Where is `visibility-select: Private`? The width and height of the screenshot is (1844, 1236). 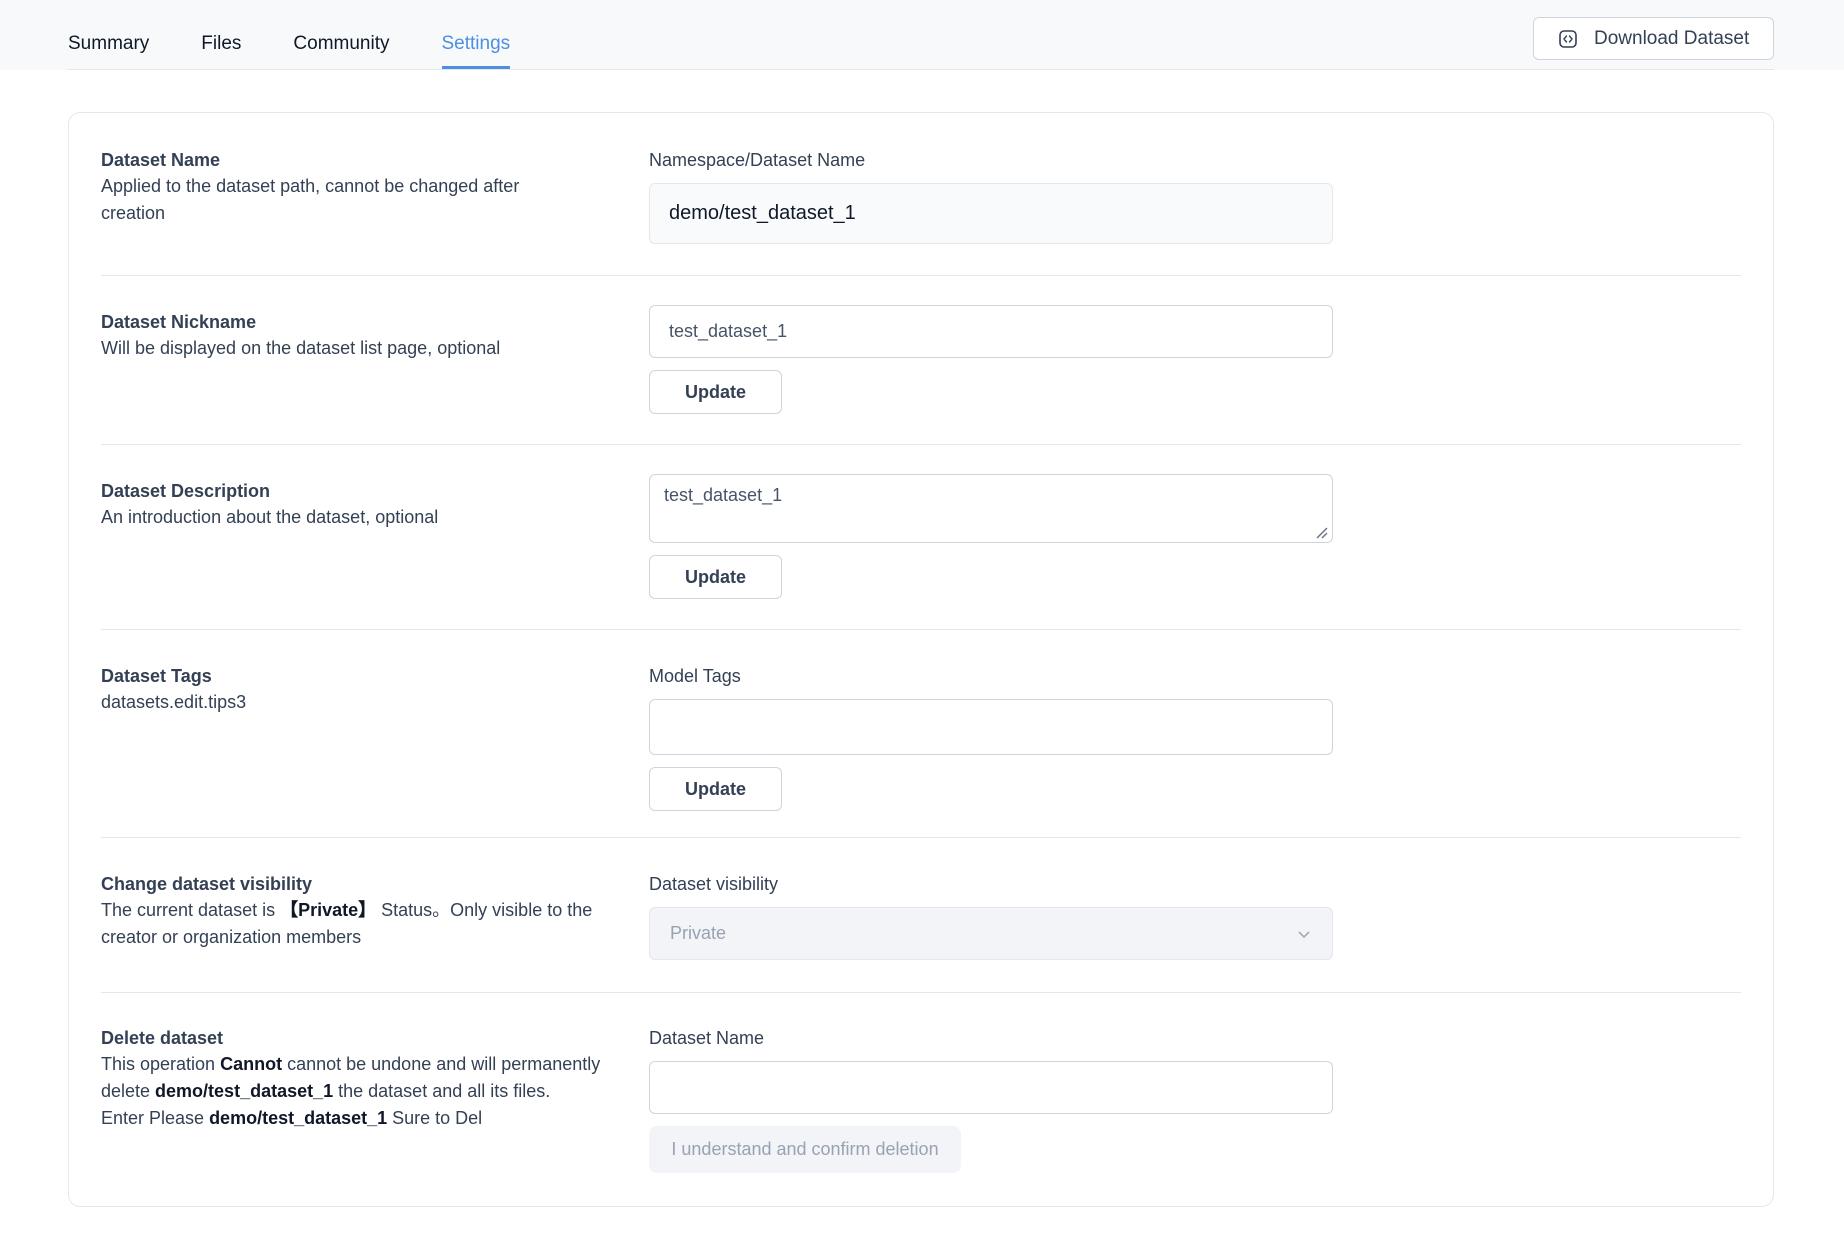 visibility-select: Private is located at coordinates (991, 933).